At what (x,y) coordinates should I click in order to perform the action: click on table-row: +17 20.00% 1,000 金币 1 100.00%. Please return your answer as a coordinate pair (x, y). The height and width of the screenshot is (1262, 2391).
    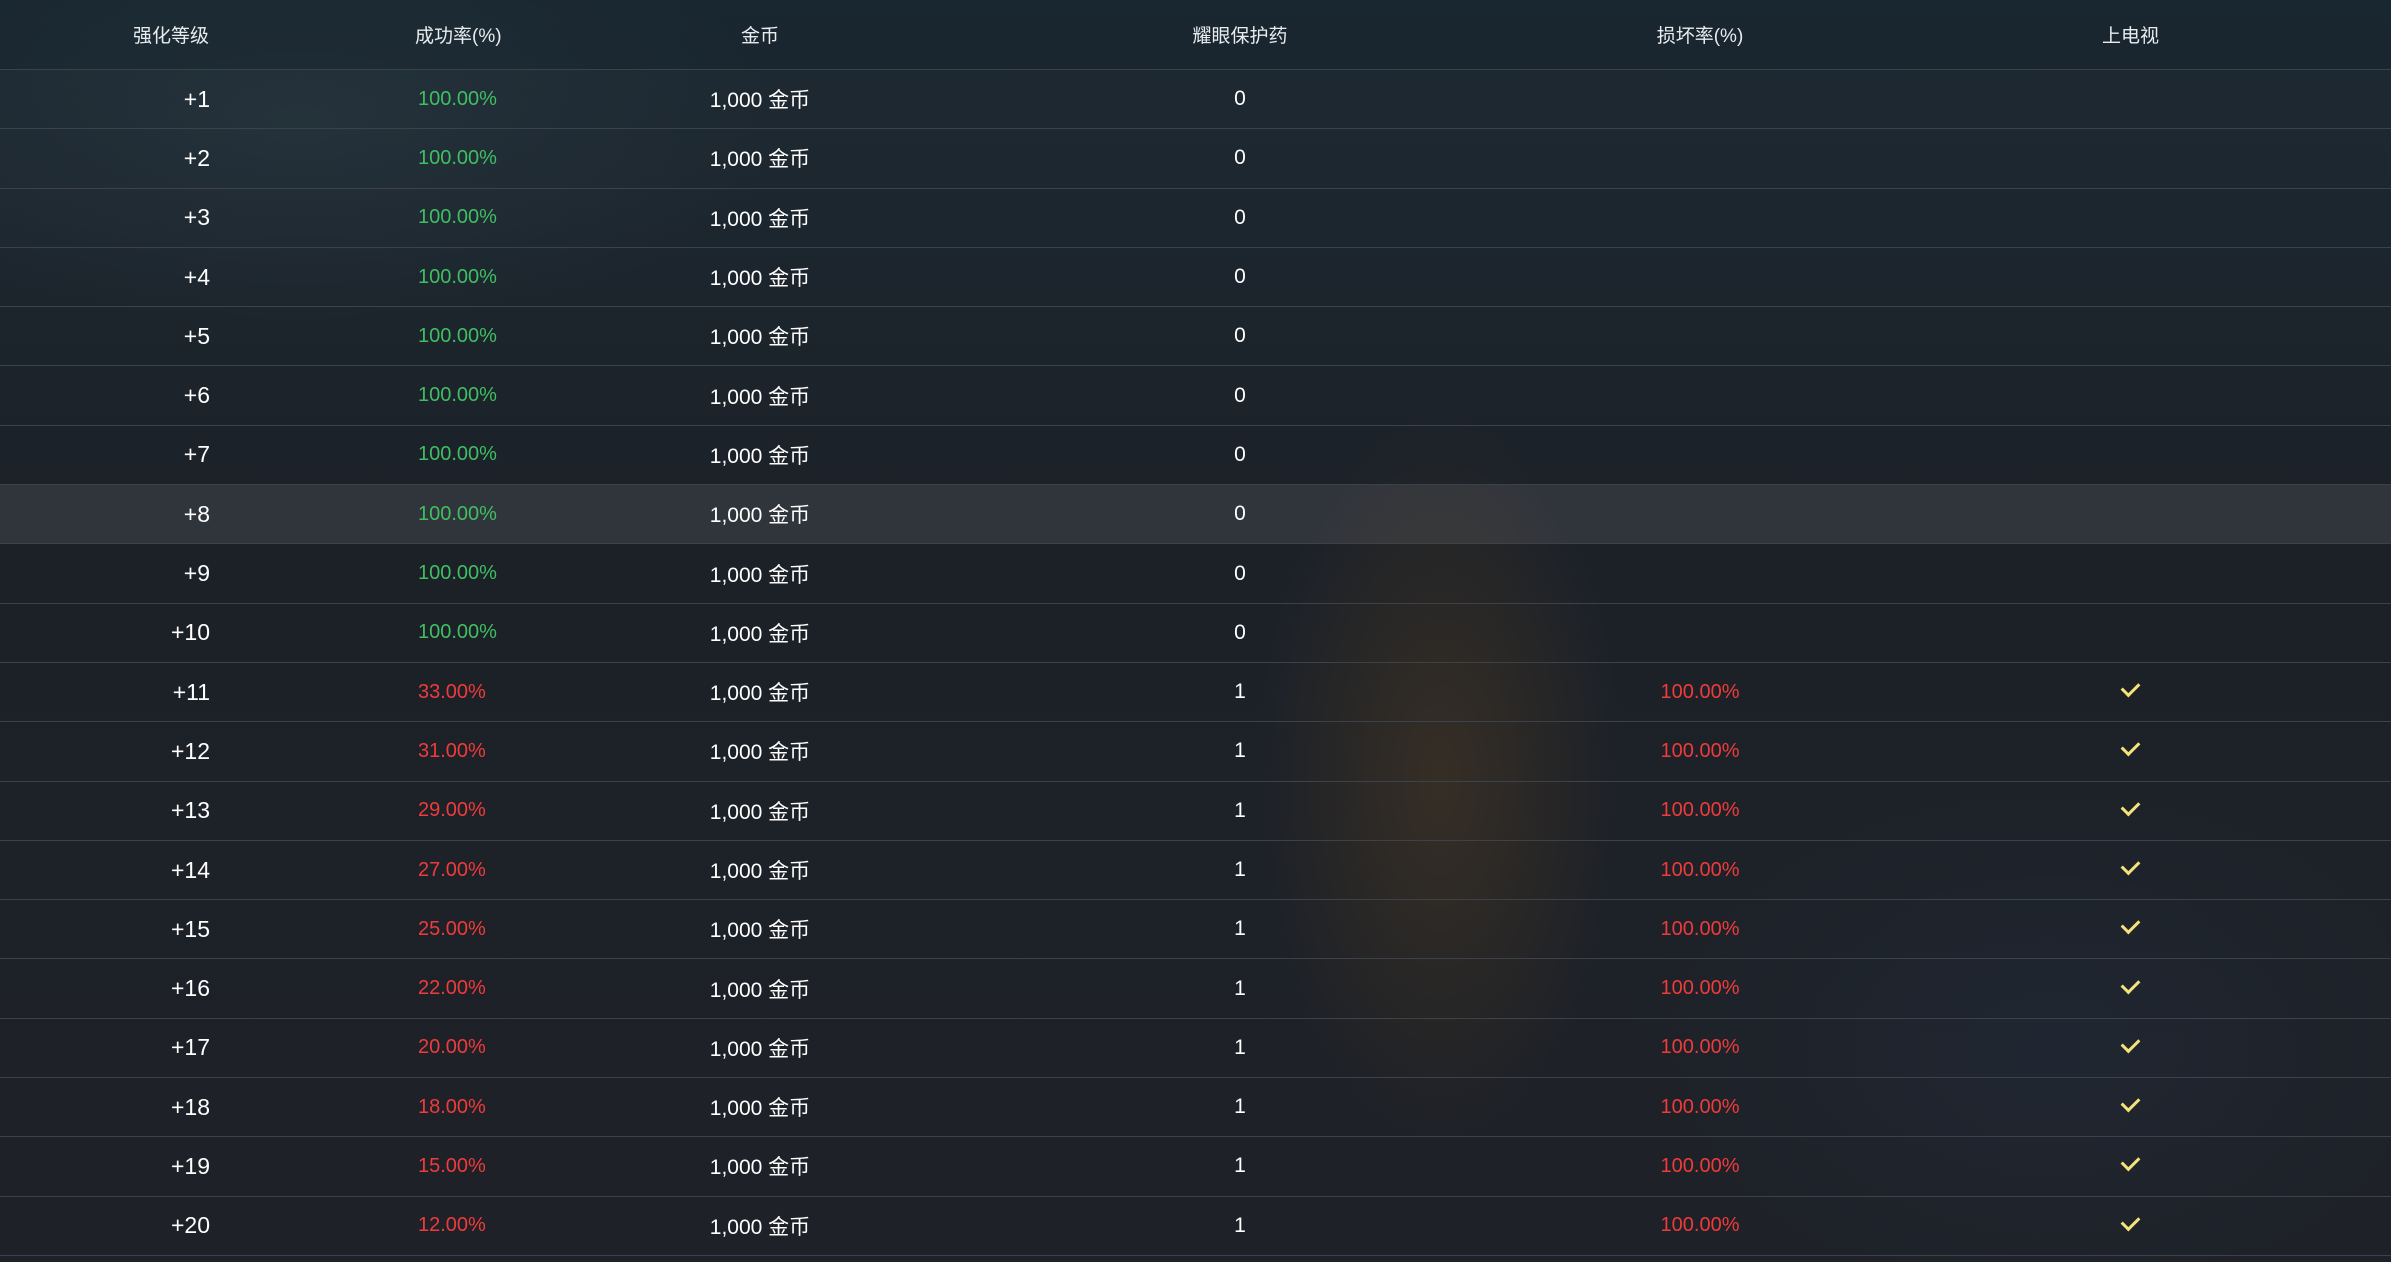
    Looking at the image, I should click on (1195, 1049).